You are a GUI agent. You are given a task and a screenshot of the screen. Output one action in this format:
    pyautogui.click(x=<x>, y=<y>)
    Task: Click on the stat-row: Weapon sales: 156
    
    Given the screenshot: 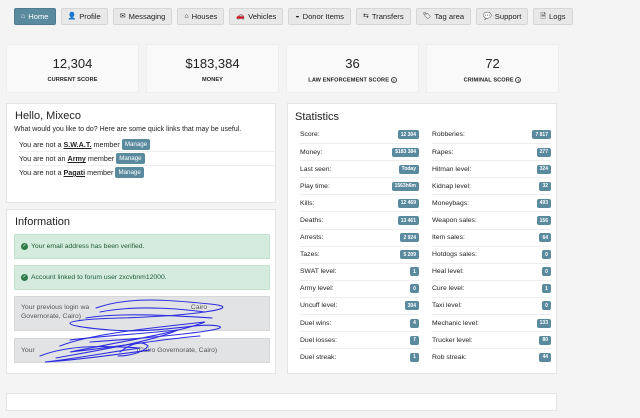 What is the action you would take?
    pyautogui.click(x=491, y=219)
    